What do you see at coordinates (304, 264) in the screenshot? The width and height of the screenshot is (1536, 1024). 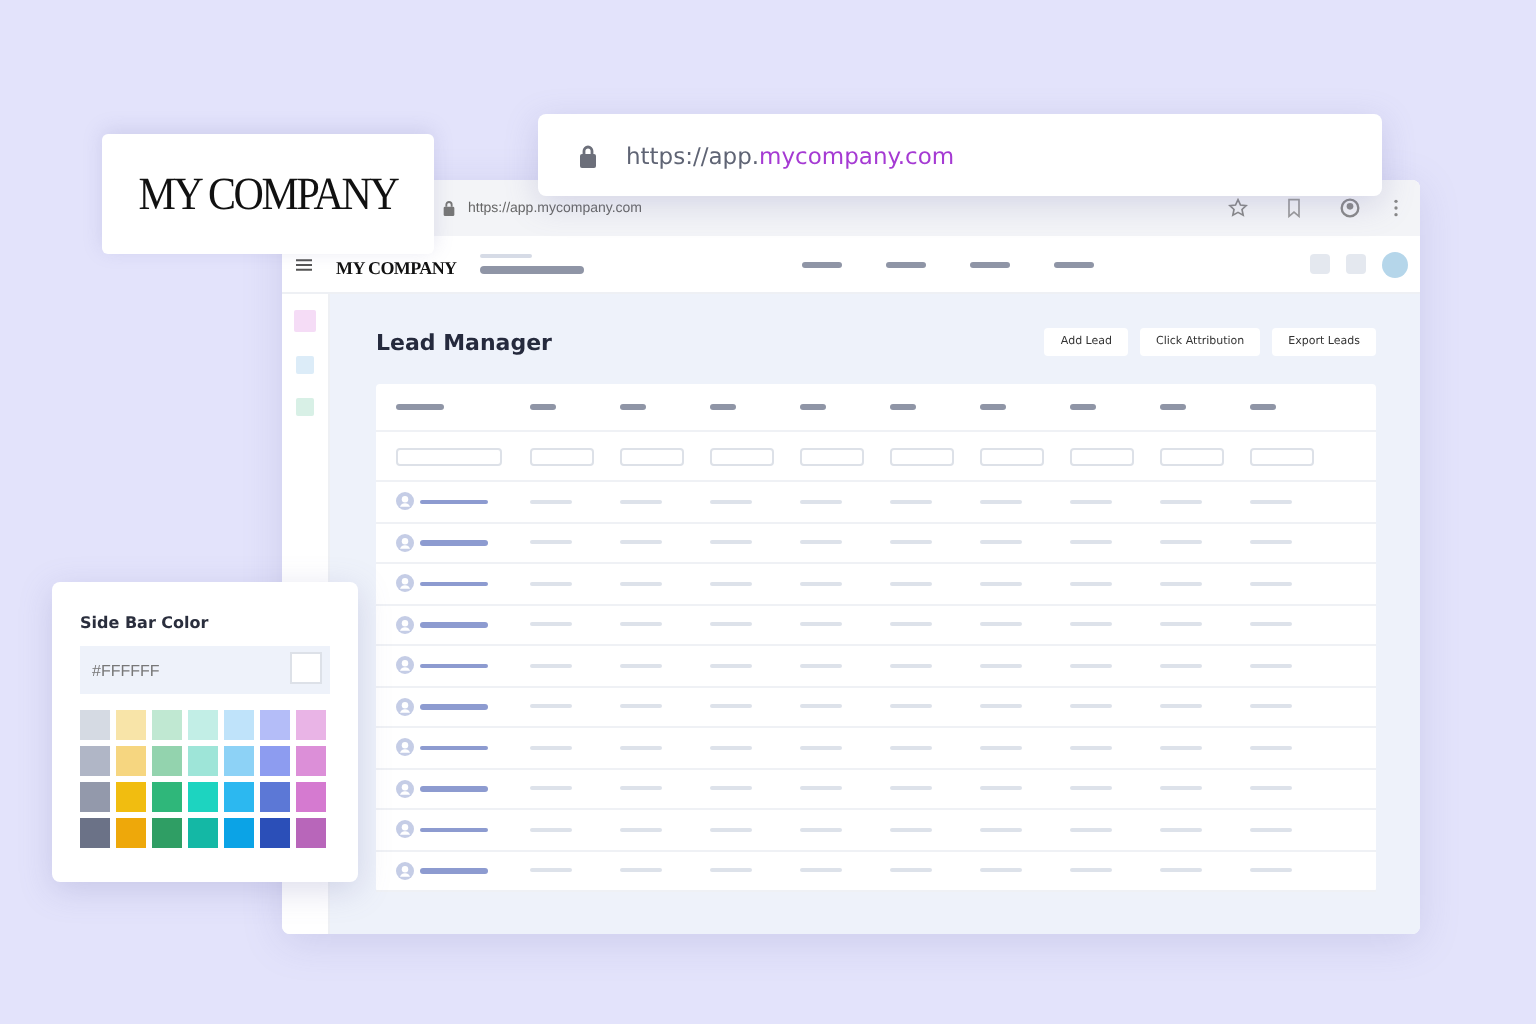 I see `menu-icon` at bounding box center [304, 264].